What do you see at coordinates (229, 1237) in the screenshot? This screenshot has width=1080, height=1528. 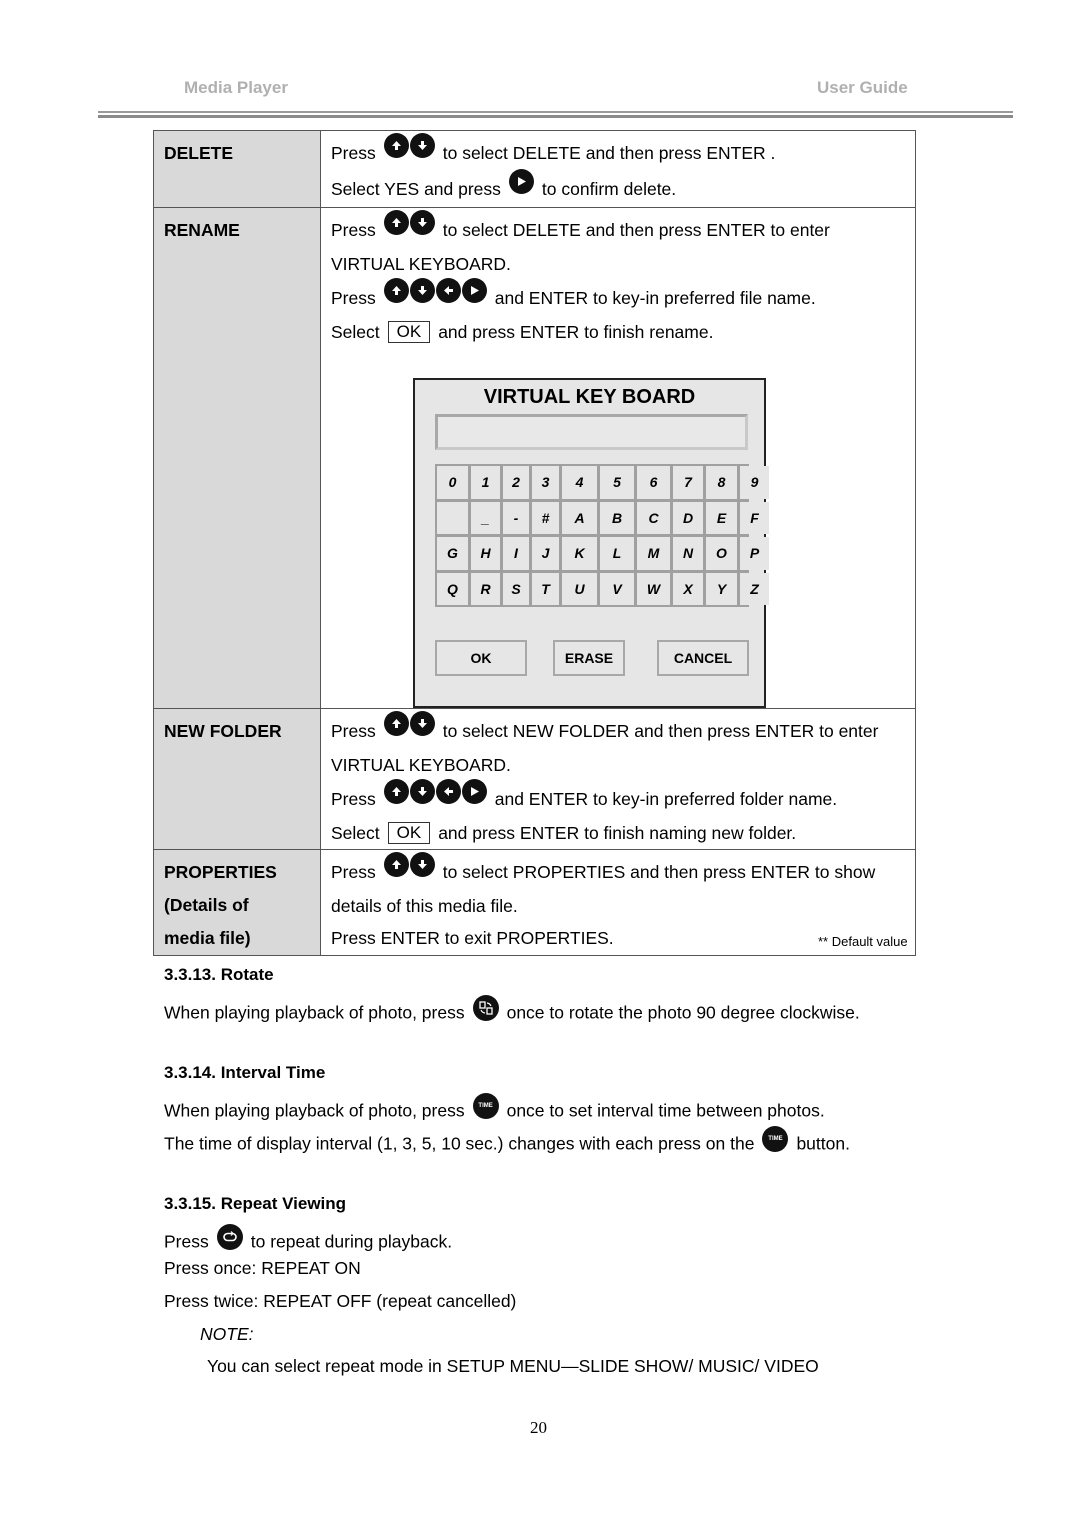 I see `repeat-button-icon` at bounding box center [229, 1237].